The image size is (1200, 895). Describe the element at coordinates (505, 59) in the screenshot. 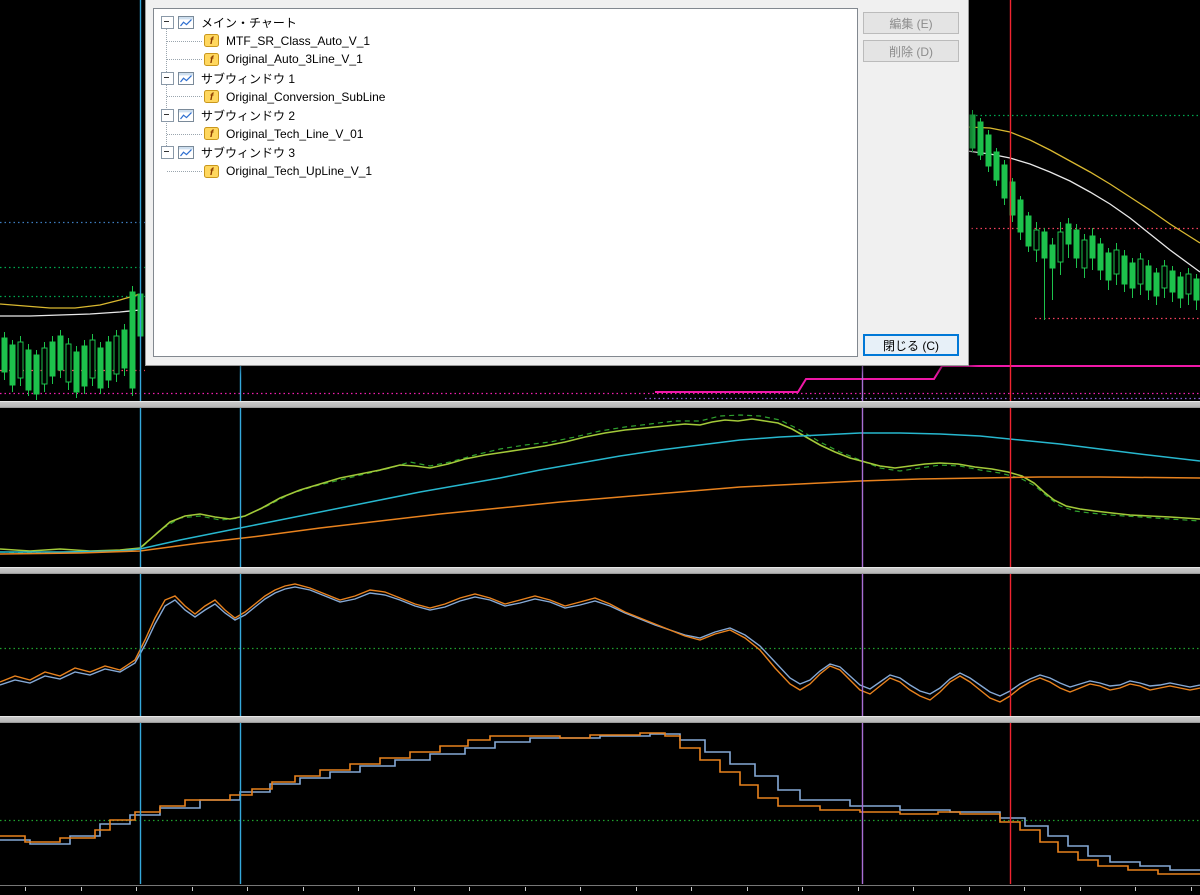

I see `tree-node-indicator: f Original_Auto_3Line_V_1` at that location.